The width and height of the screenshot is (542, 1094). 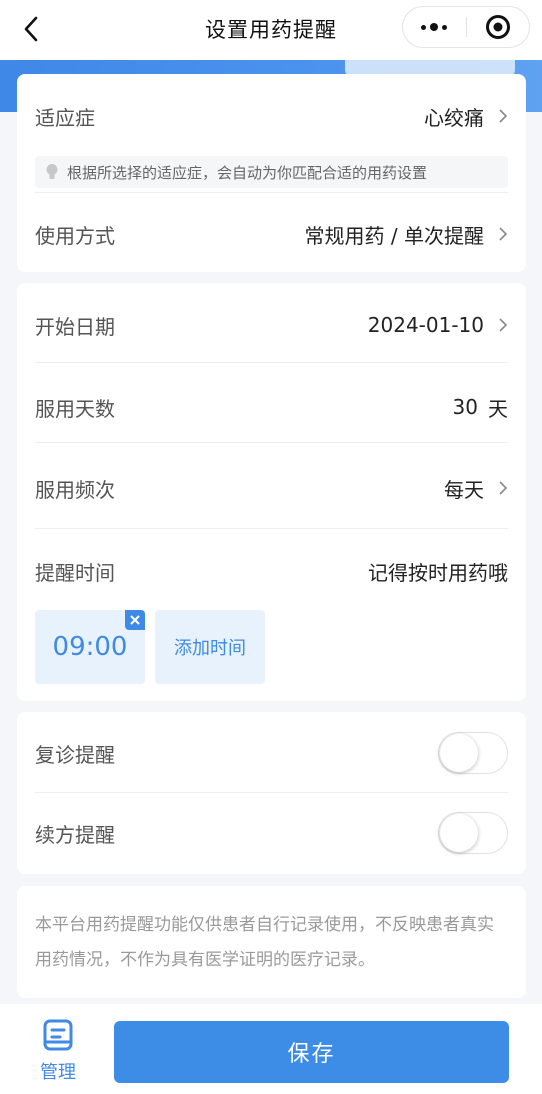 I want to click on lightbulb-icon, so click(x=52, y=172).